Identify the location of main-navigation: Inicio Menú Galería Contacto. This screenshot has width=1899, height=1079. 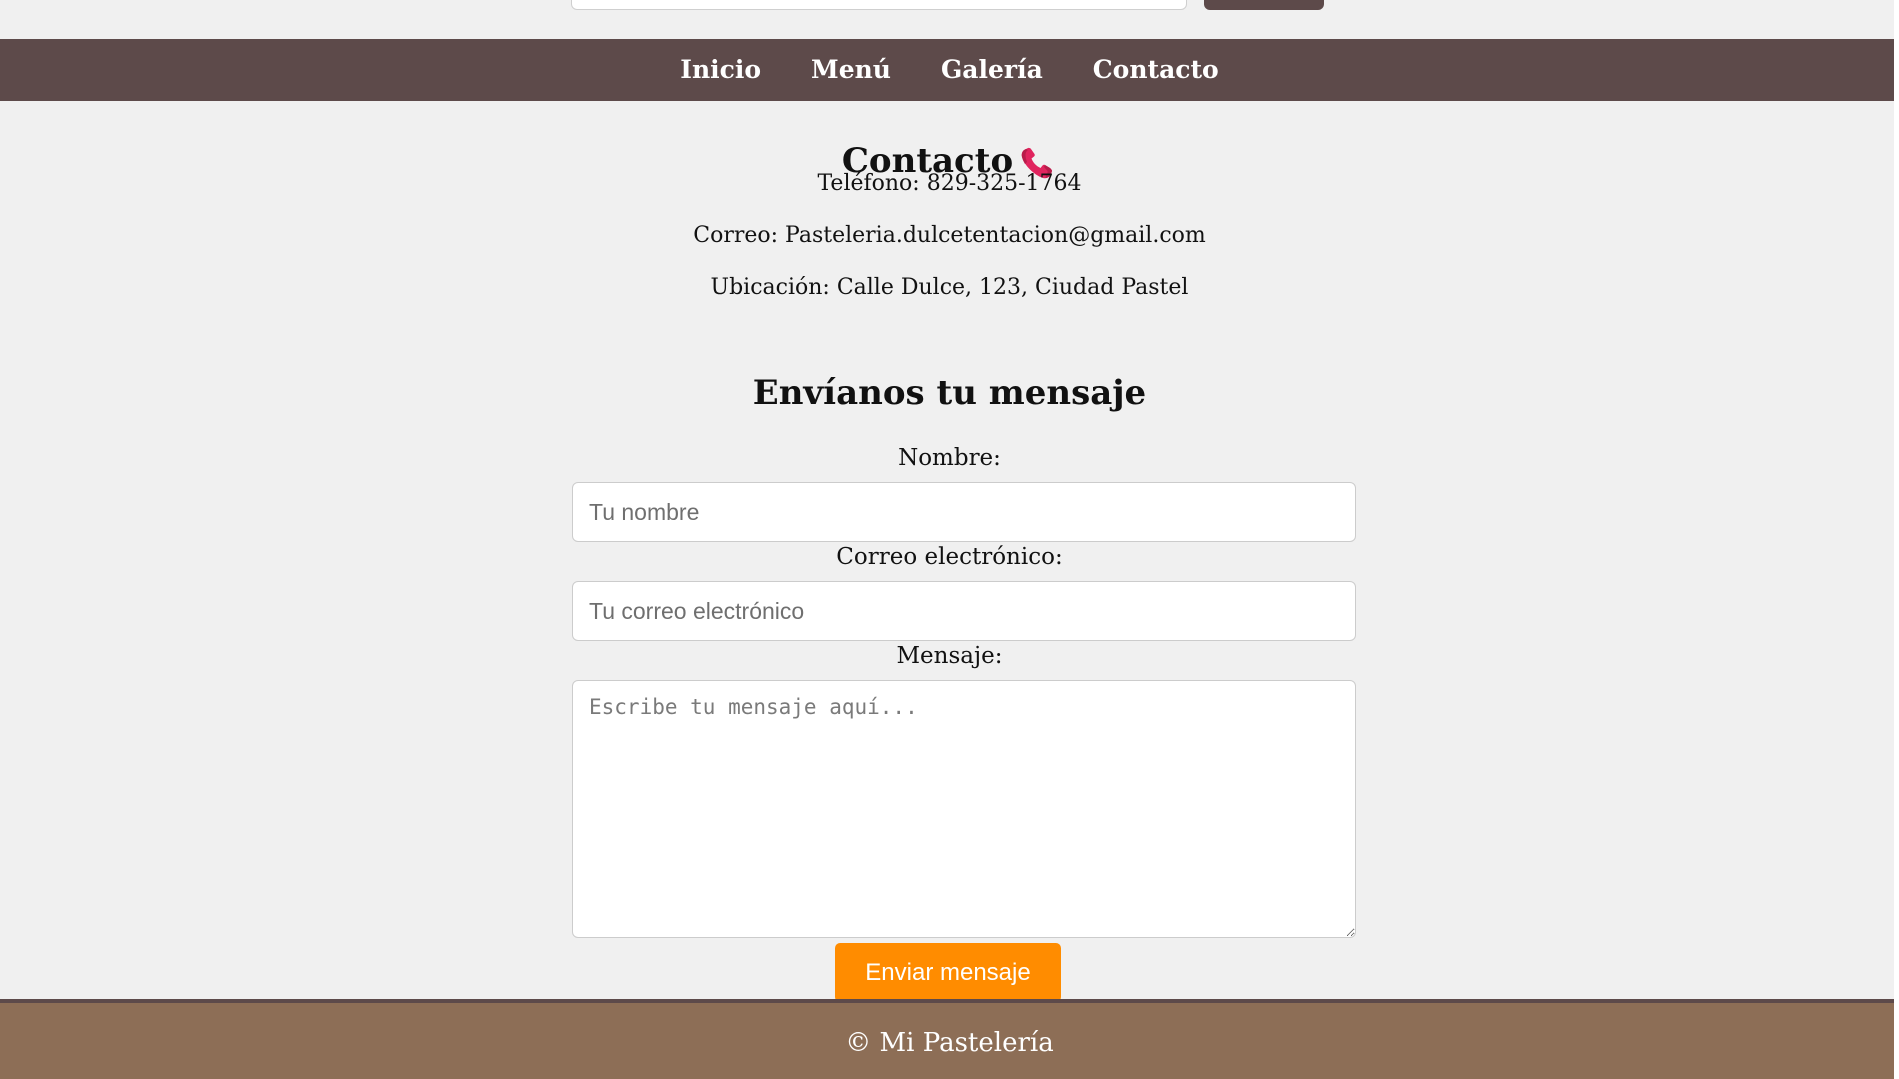
(949, 70).